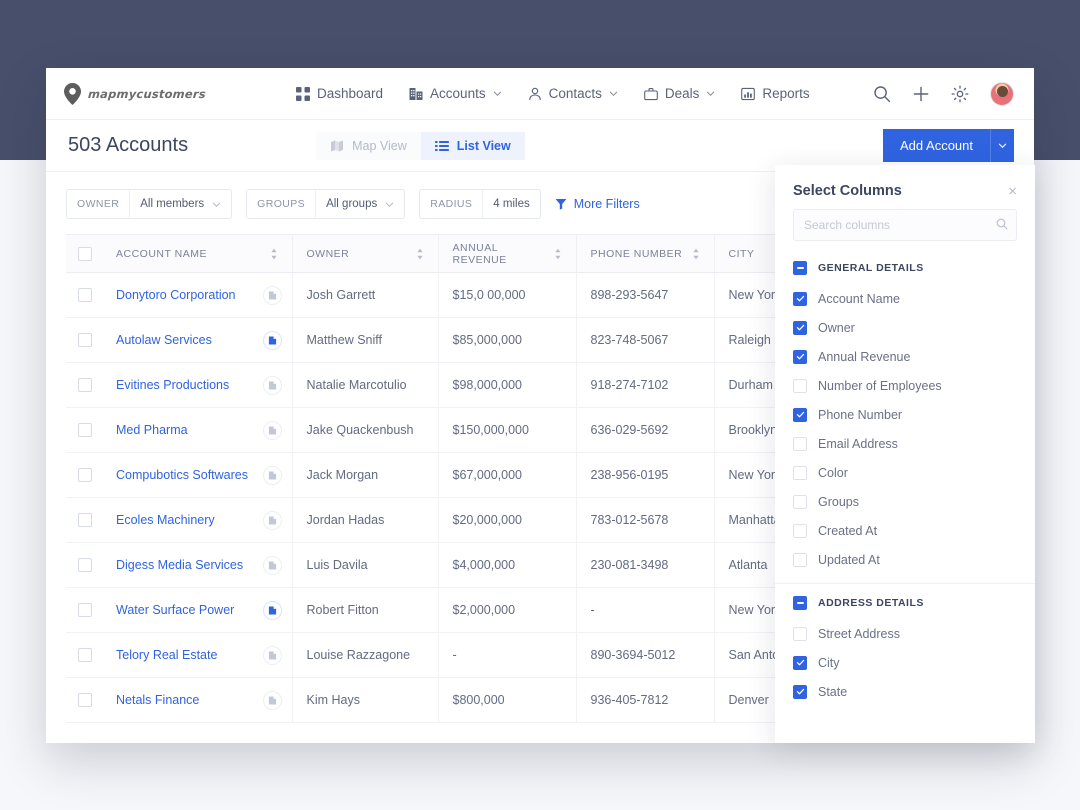  What do you see at coordinates (368, 145) in the screenshot?
I see `tab-map-view: Map View` at bounding box center [368, 145].